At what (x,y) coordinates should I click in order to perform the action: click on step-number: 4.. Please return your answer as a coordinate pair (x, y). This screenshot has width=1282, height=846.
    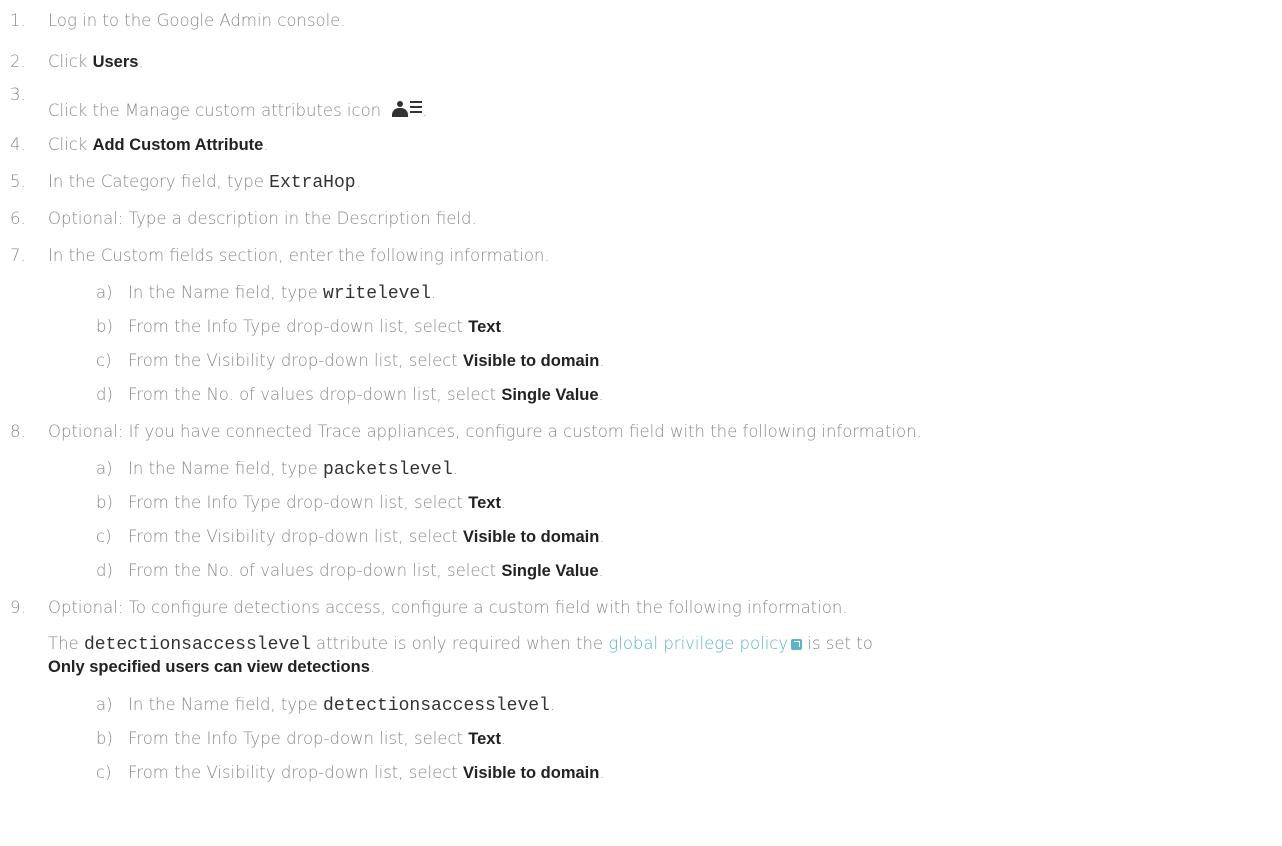
    Looking at the image, I should click on (18, 144).